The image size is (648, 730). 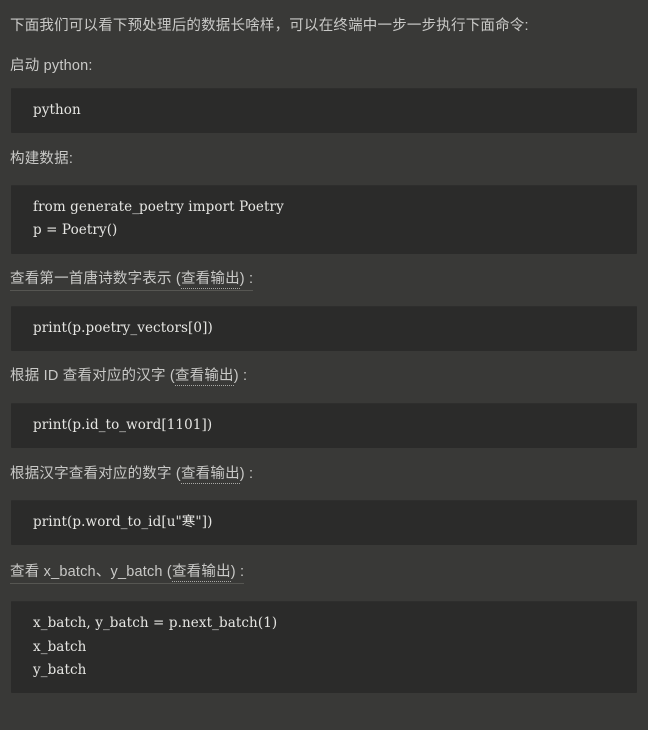 I want to click on heading-prefix: 启动 python, so click(x=49, y=66).